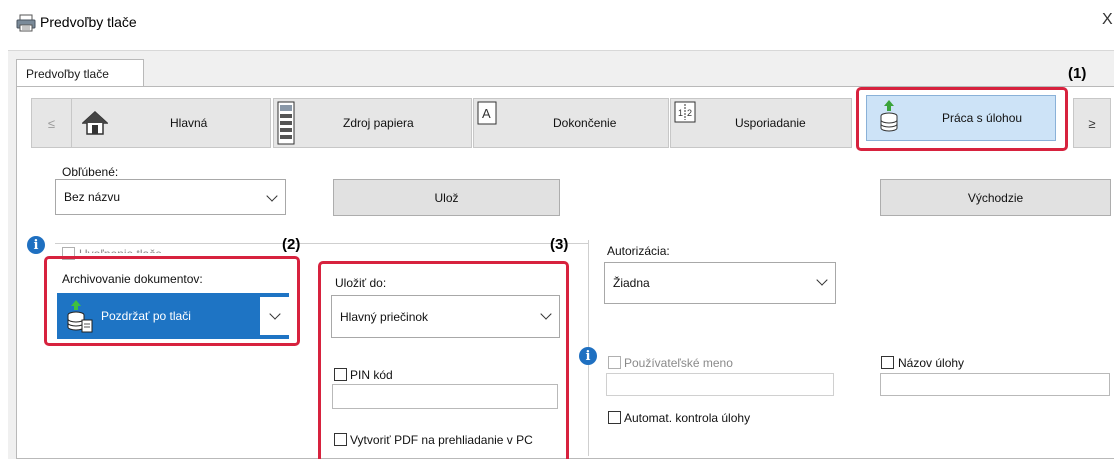 This screenshot has height=459, width=1114. What do you see at coordinates (80, 318) in the screenshot?
I see `hold-print-icon` at bounding box center [80, 318].